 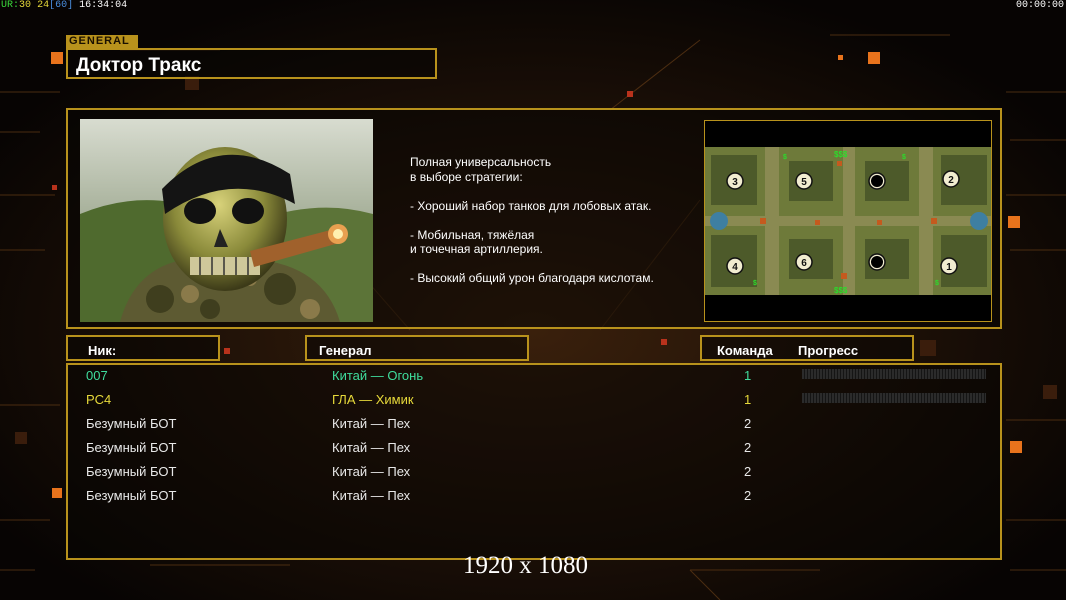 I want to click on spawn-label: 5, so click(x=804, y=182).